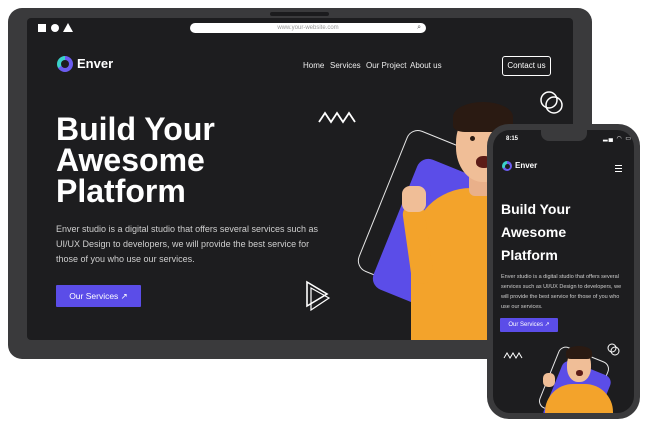  What do you see at coordinates (526, 66) in the screenshot?
I see `contact-us-button: Contact us` at bounding box center [526, 66].